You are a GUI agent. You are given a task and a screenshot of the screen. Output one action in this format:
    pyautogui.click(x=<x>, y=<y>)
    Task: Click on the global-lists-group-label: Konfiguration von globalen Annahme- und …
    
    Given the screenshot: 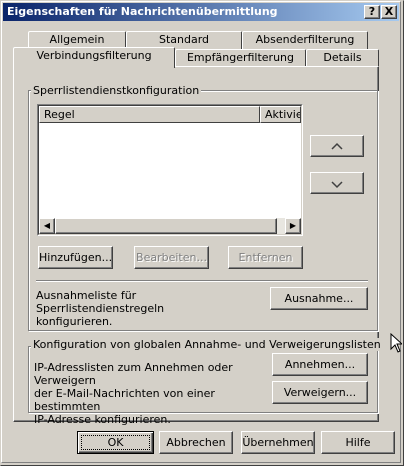 What is the action you would take?
    pyautogui.click(x=207, y=344)
    